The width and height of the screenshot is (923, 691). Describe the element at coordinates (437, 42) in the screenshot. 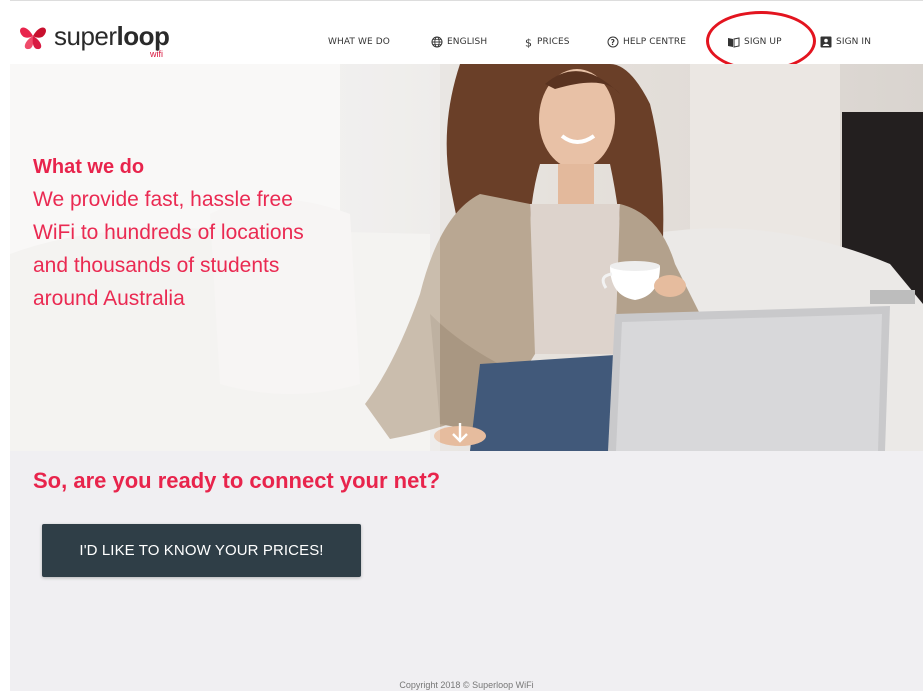

I see `globe-icon` at that location.